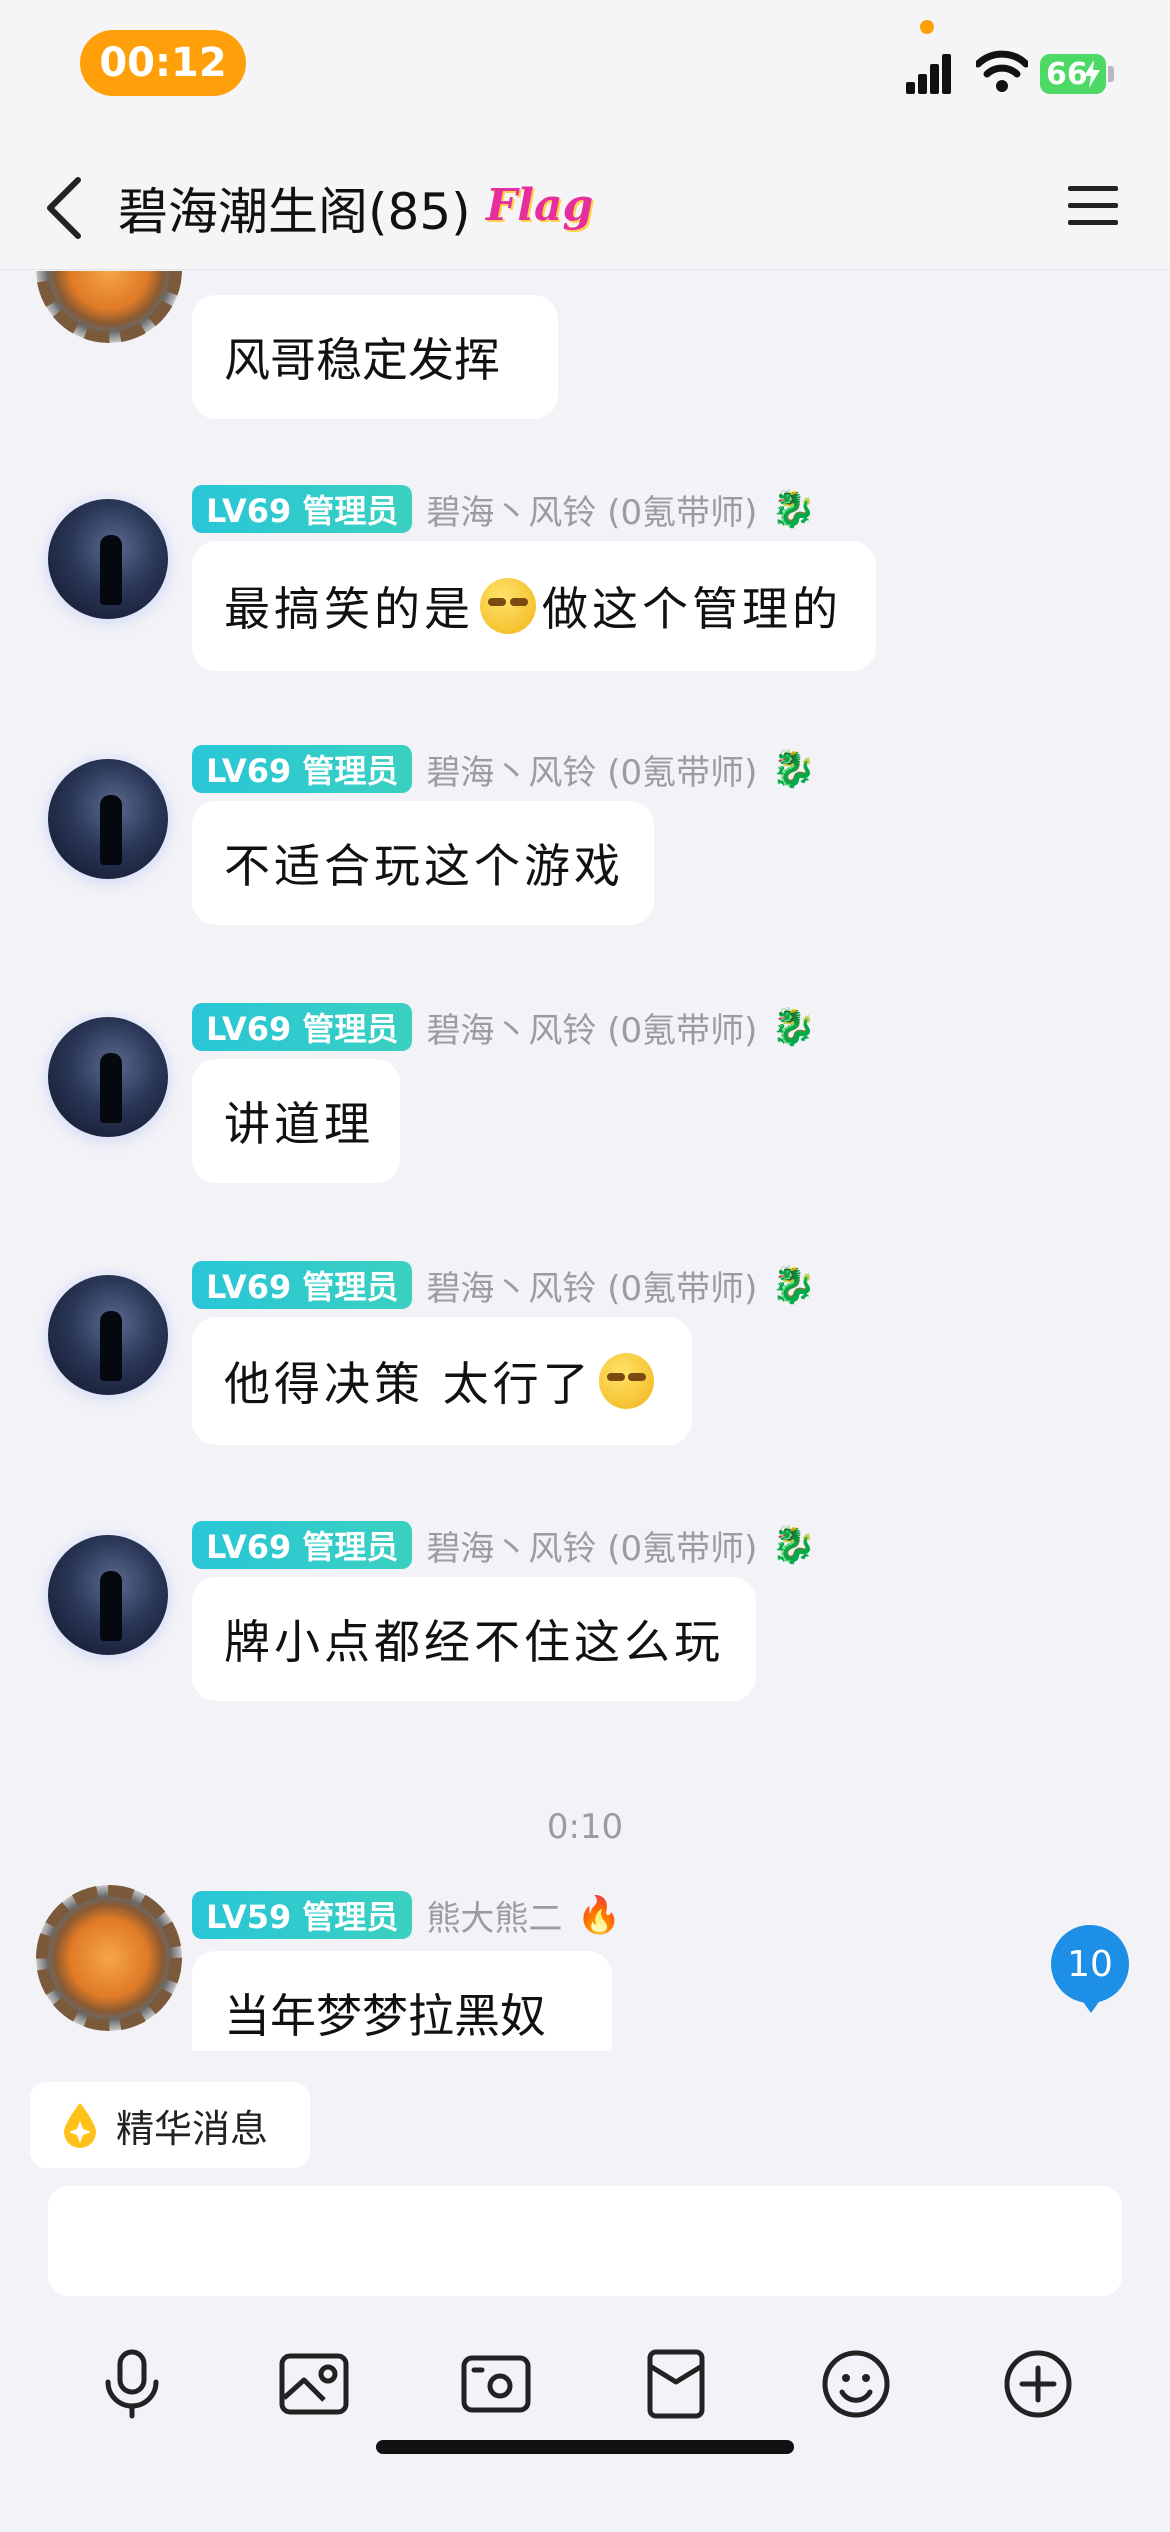 The height and width of the screenshot is (2532, 1170). I want to click on unread-count-badge: 10, so click(1090, 1969).